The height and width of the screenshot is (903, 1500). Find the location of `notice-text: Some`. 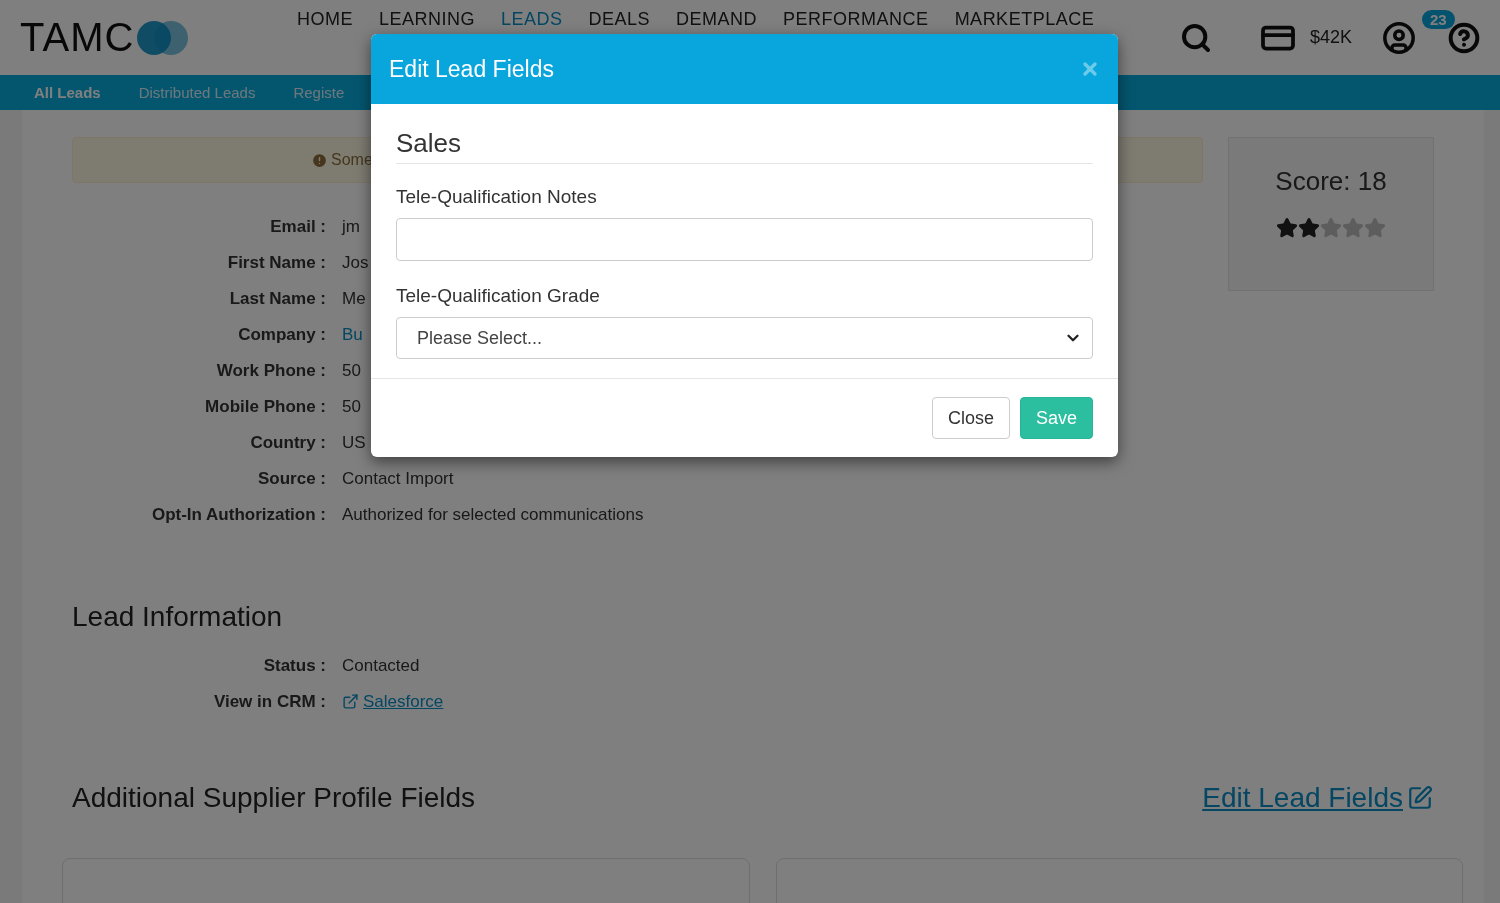

notice-text: Some is located at coordinates (352, 160).